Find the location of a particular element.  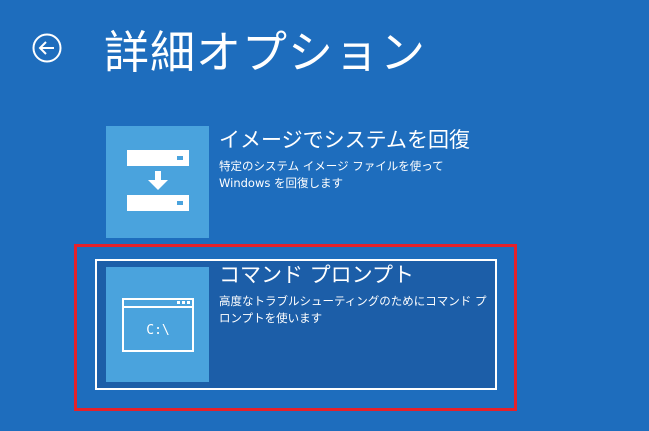

option-tile: C:\ is located at coordinates (157, 324).